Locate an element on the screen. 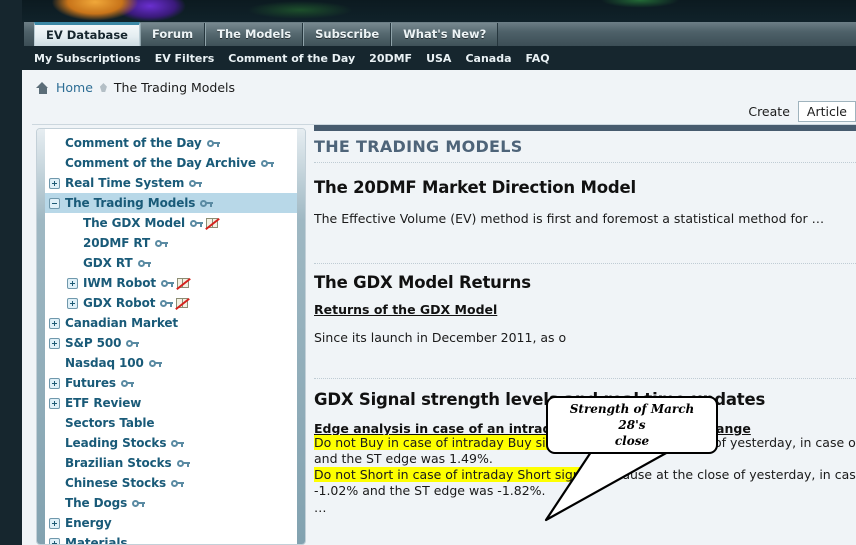  returns-of-gdx-model-link: Returns of the GDX Model is located at coordinates (405, 309).